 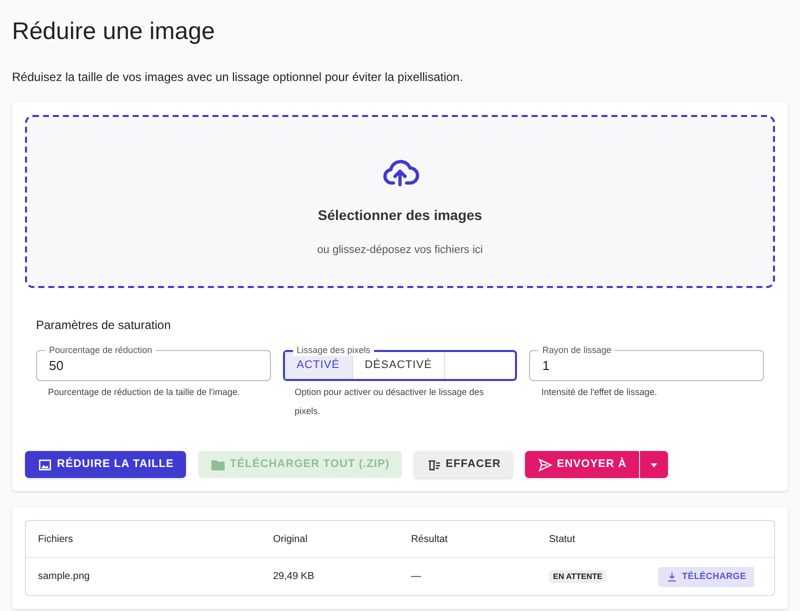 What do you see at coordinates (463, 464) in the screenshot?
I see `action-button: EFFACER` at bounding box center [463, 464].